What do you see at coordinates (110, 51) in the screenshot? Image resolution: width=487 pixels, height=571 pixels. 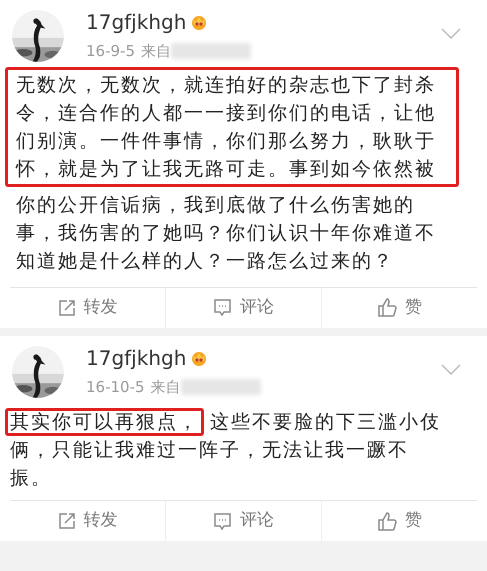 I see `post-date: 16-9-5` at bounding box center [110, 51].